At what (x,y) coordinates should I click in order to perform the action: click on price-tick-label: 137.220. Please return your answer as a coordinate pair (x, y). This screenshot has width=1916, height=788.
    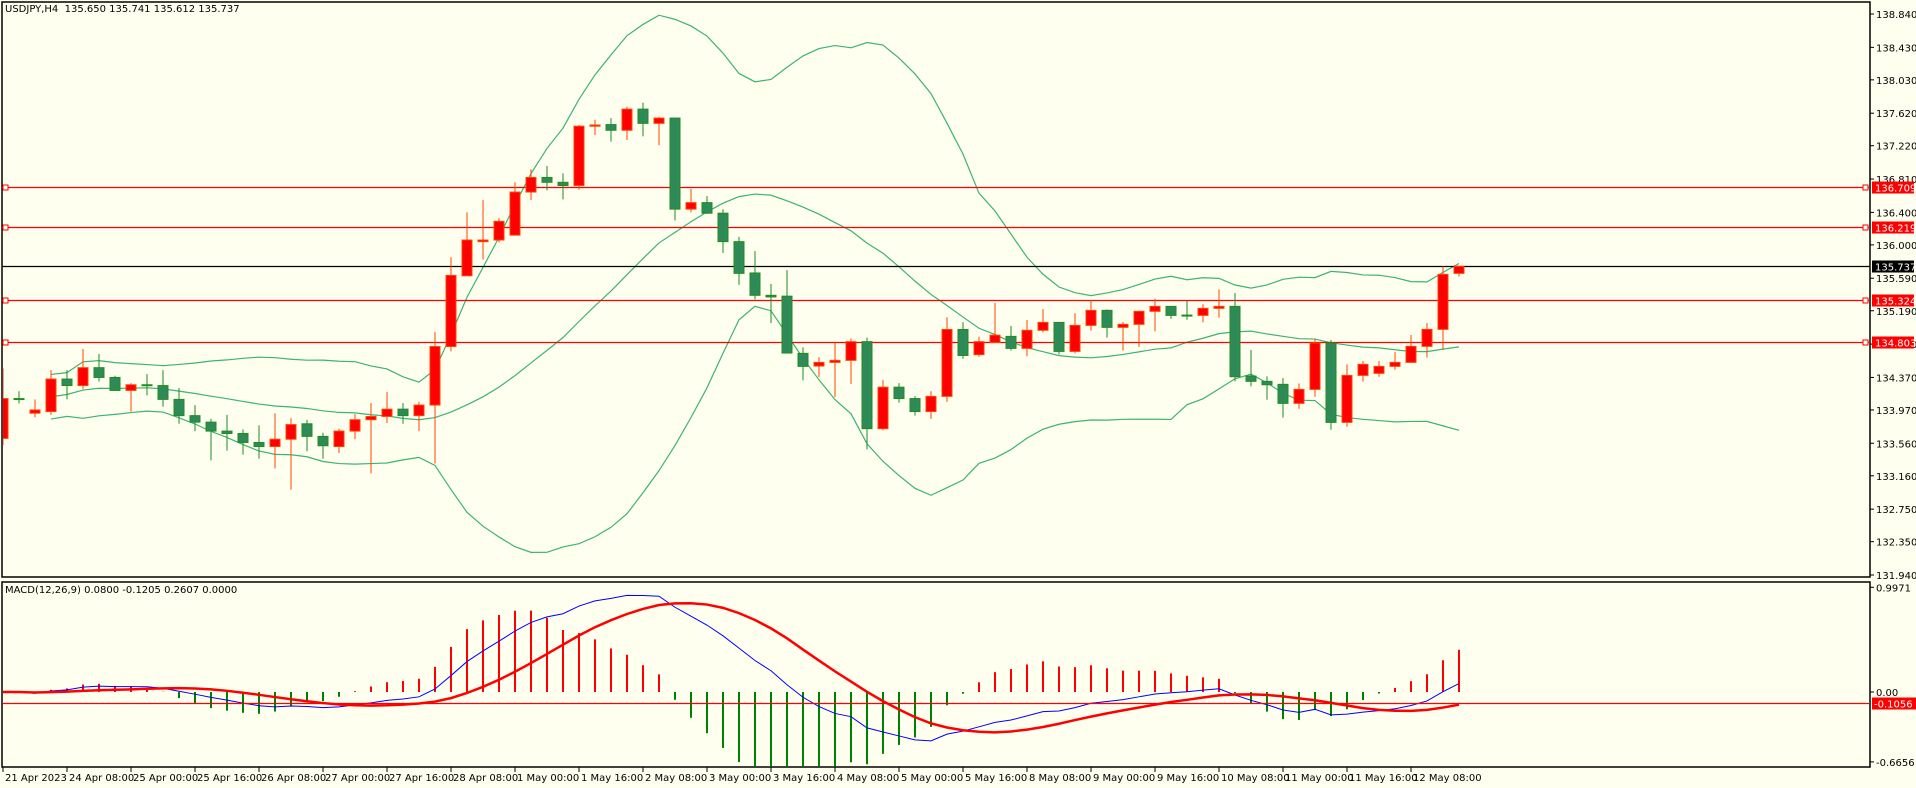
    Looking at the image, I should click on (1896, 147).